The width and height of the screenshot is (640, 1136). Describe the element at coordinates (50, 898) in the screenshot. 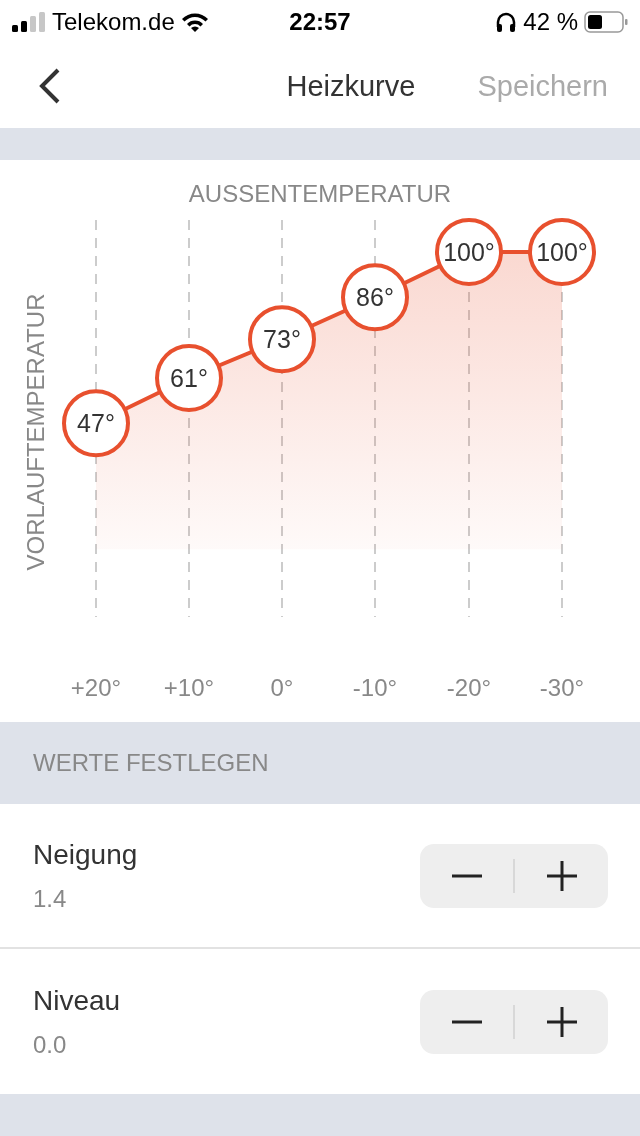

I see `setting-value: 1.4` at that location.